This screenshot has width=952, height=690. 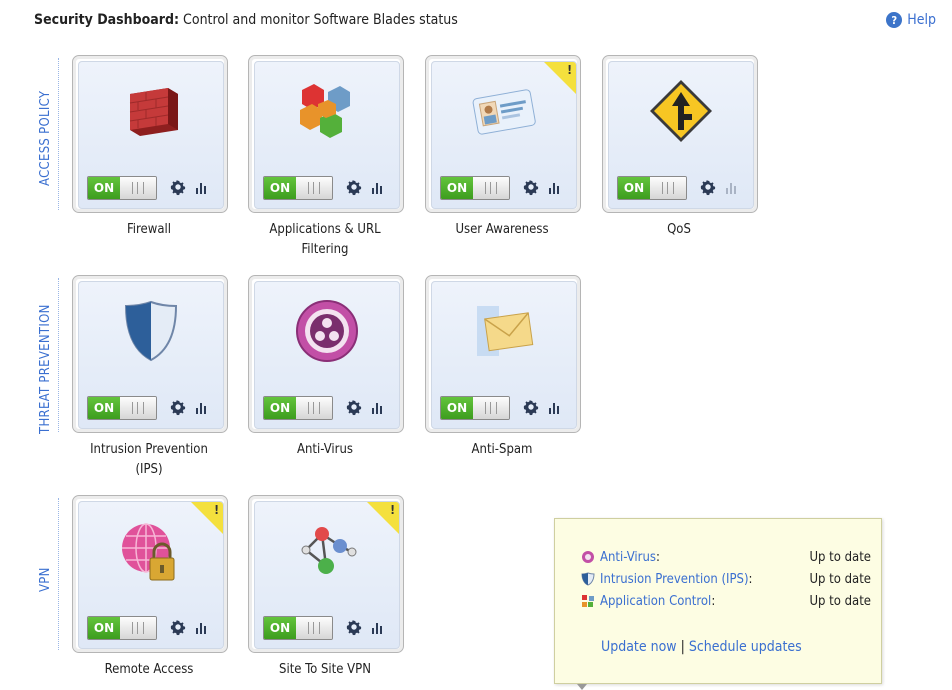 What do you see at coordinates (325, 449) in the screenshot?
I see `blade-label-anti-virus: Anti-Virus` at bounding box center [325, 449].